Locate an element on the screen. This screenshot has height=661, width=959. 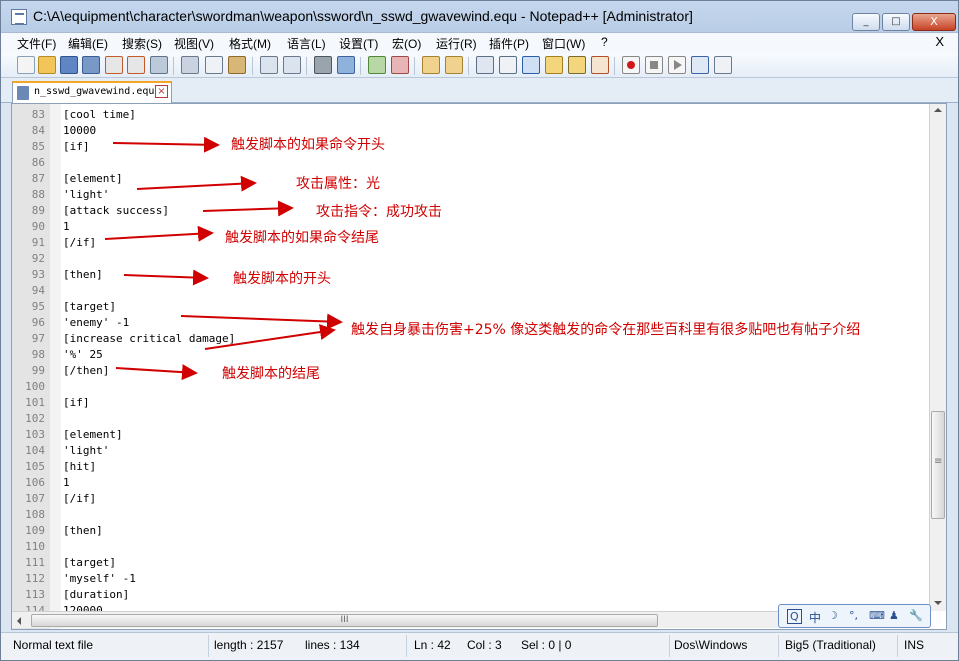
vertical-scroll-thumb: ≡ is located at coordinates (938, 465).